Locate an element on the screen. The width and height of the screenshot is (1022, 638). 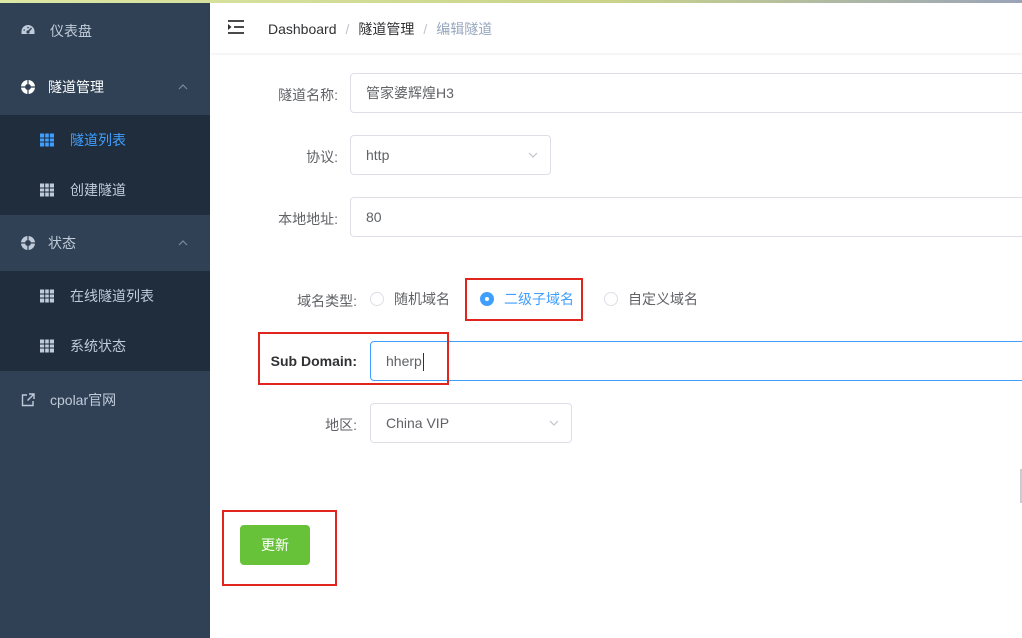
radio-custom-domain: 自定义域名 is located at coordinates (651, 299).